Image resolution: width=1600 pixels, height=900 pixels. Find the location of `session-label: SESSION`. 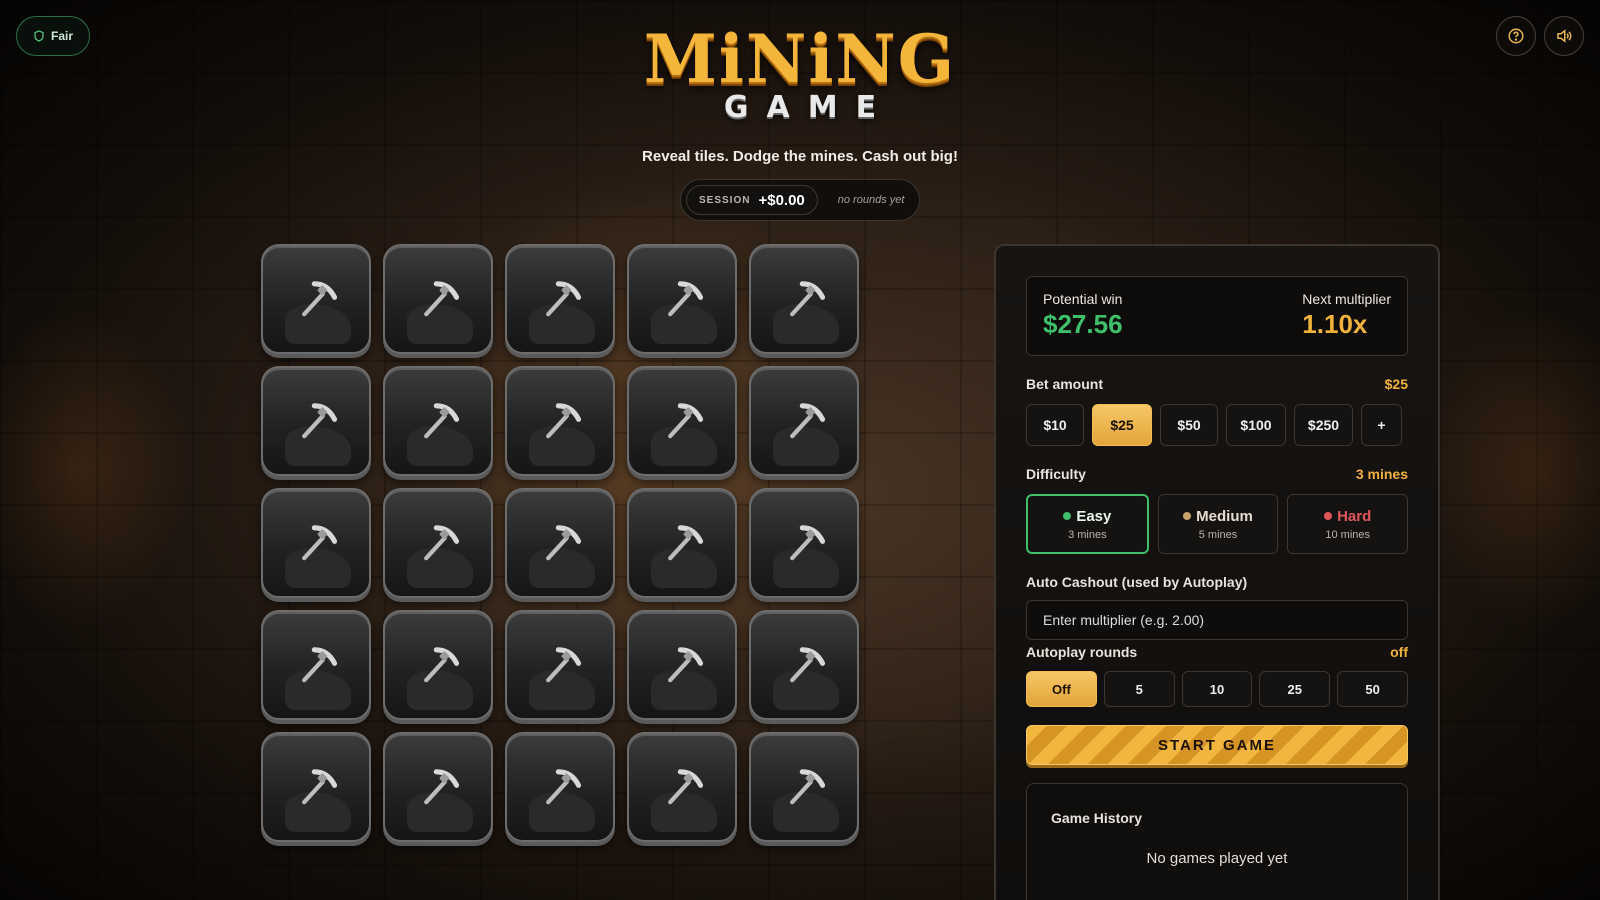

session-label: SESSION is located at coordinates (725, 200).